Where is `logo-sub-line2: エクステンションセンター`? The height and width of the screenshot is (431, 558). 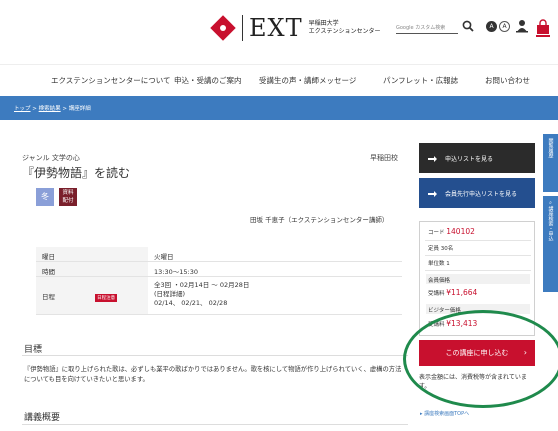
logo-sub-line2: エクステンションセンター is located at coordinates (344, 31).